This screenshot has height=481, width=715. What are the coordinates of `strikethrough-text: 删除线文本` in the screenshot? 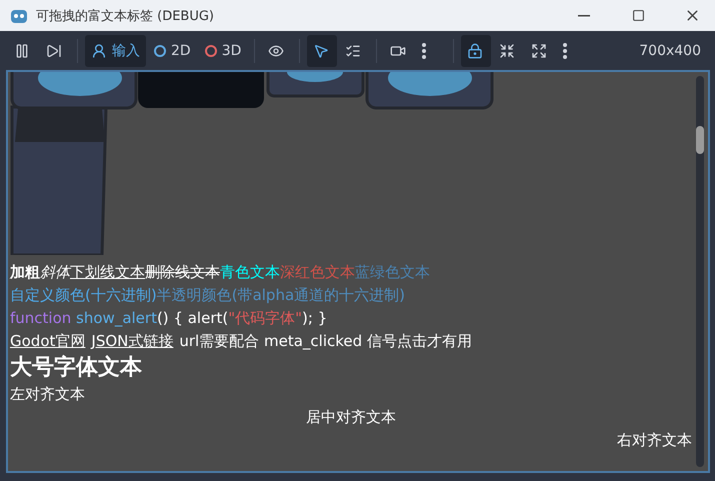 It's located at (182, 272).